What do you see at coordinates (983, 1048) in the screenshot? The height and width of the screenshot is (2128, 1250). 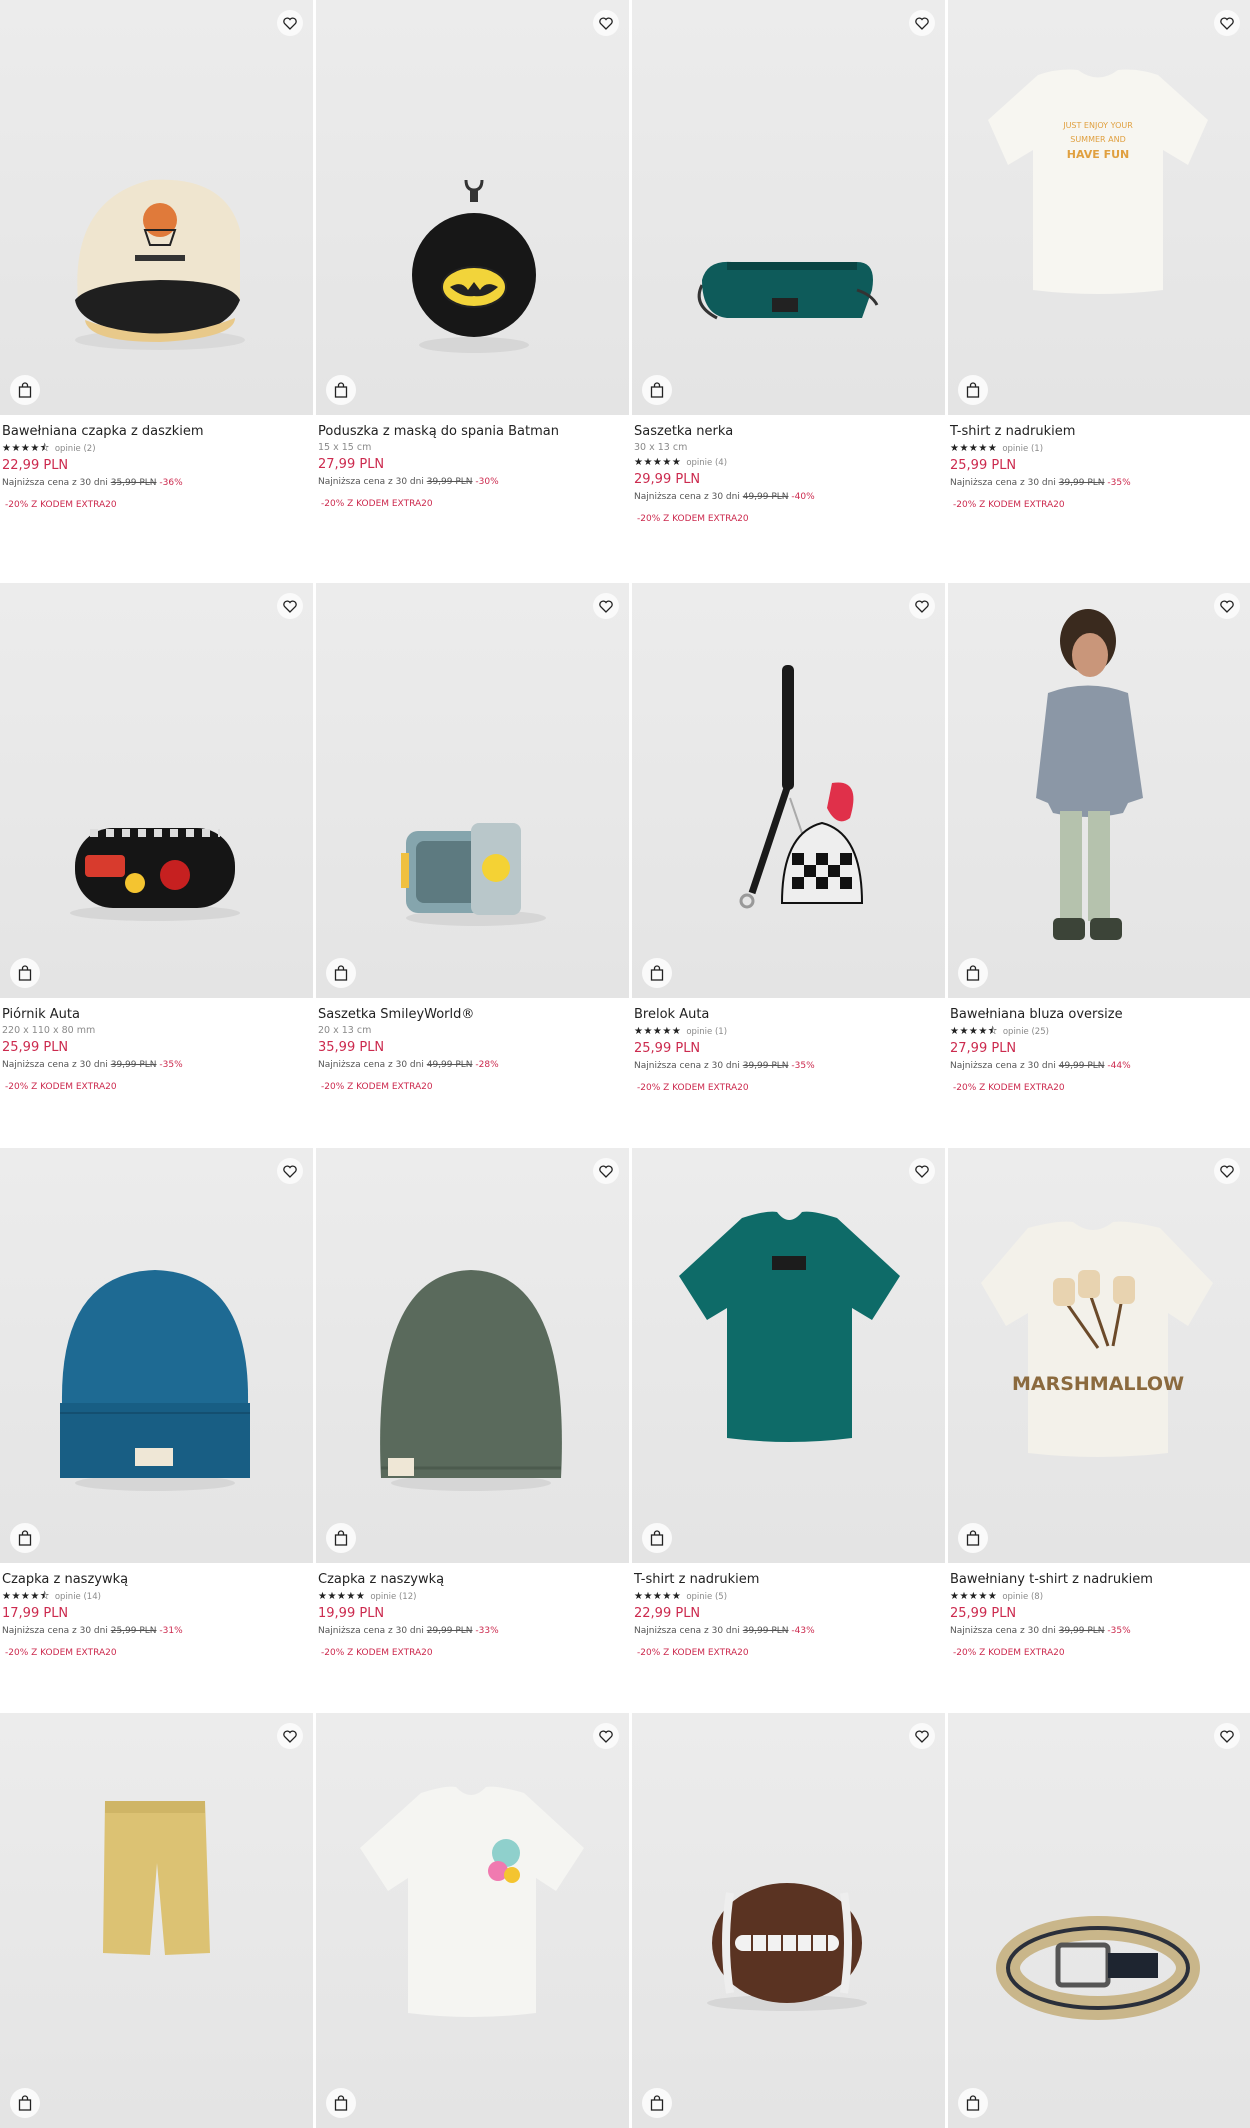 I see `product-price: 27,99 PLN` at bounding box center [983, 1048].